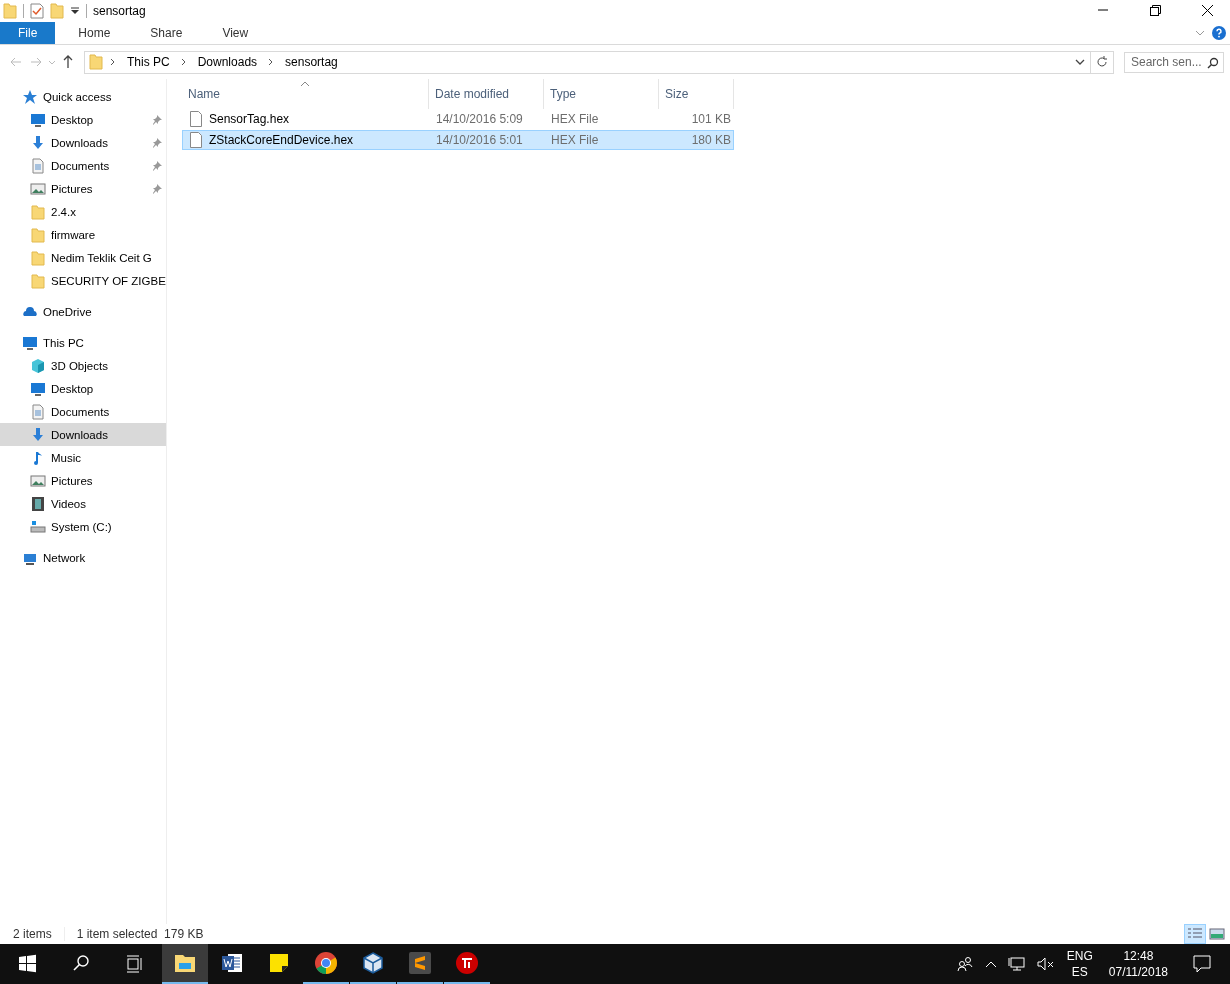 The image size is (1230, 984). I want to click on item-count: 2 items, so click(32, 934).